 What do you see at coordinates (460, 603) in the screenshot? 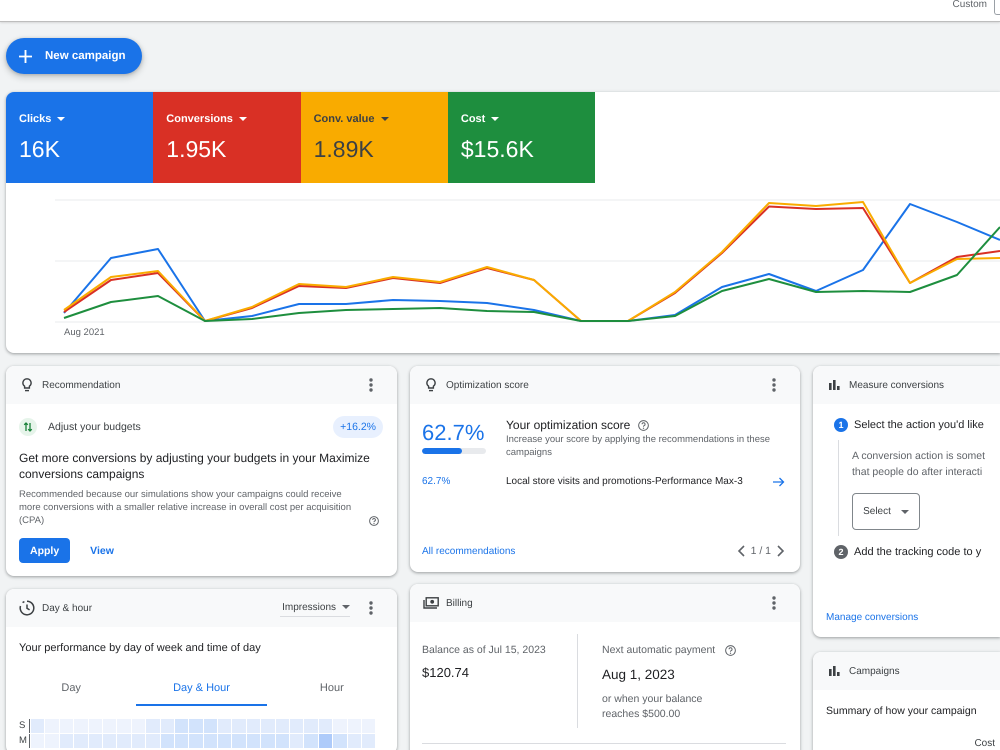
I see `card-title: Billing` at bounding box center [460, 603].